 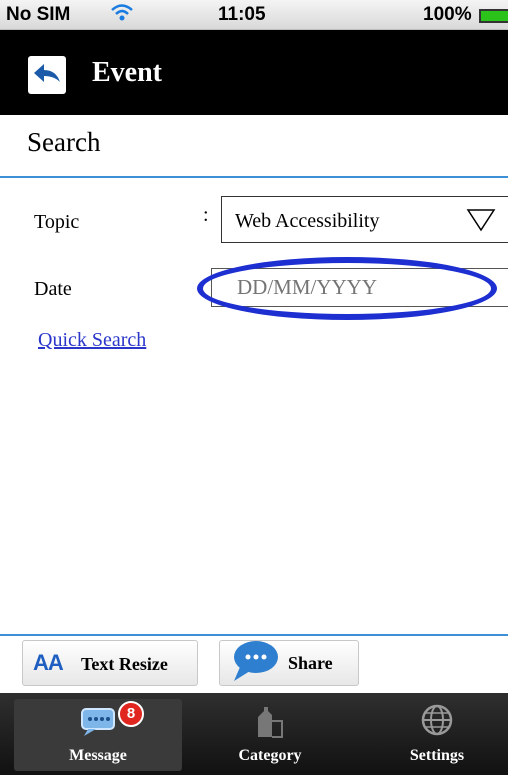 What do you see at coordinates (64, 142) in the screenshot?
I see `section-title: Search` at bounding box center [64, 142].